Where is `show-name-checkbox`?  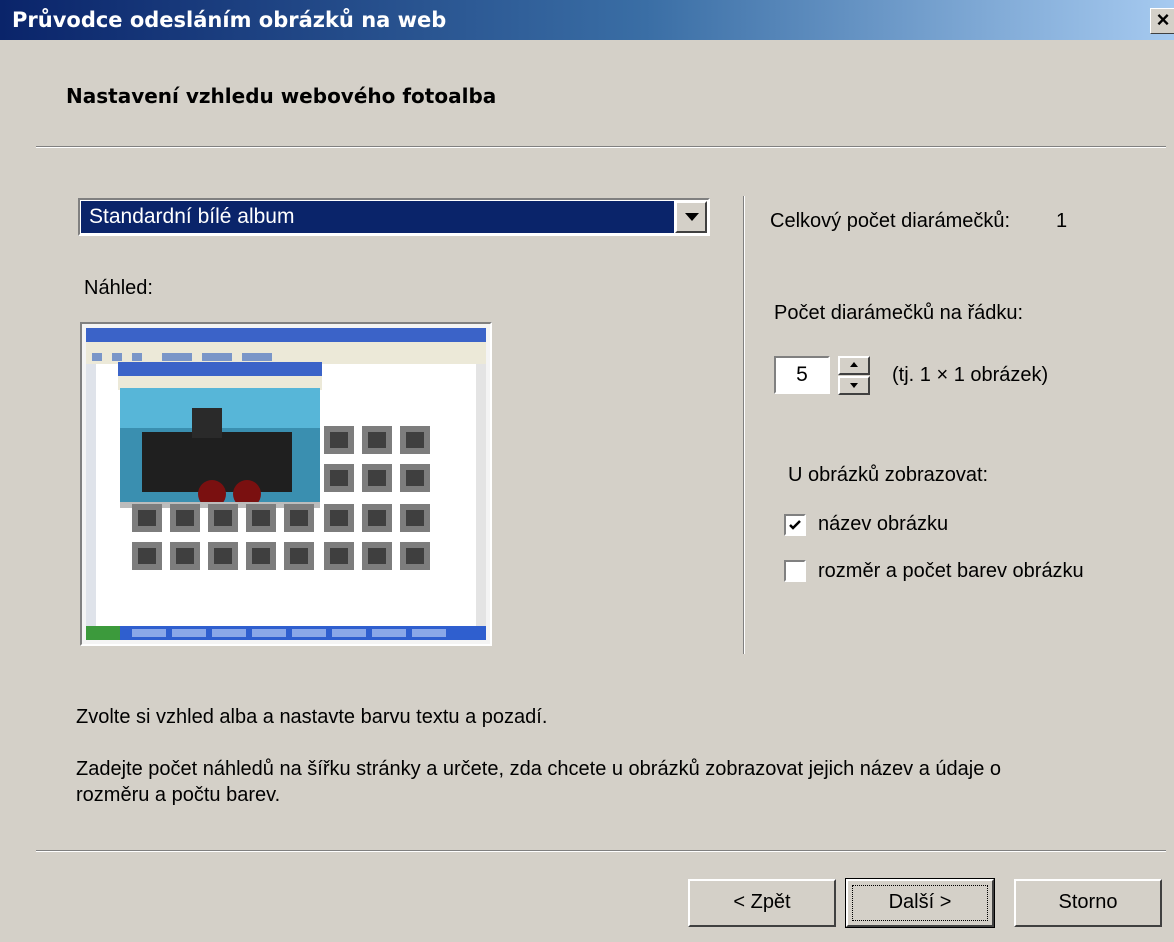
show-name-checkbox is located at coordinates (795, 525).